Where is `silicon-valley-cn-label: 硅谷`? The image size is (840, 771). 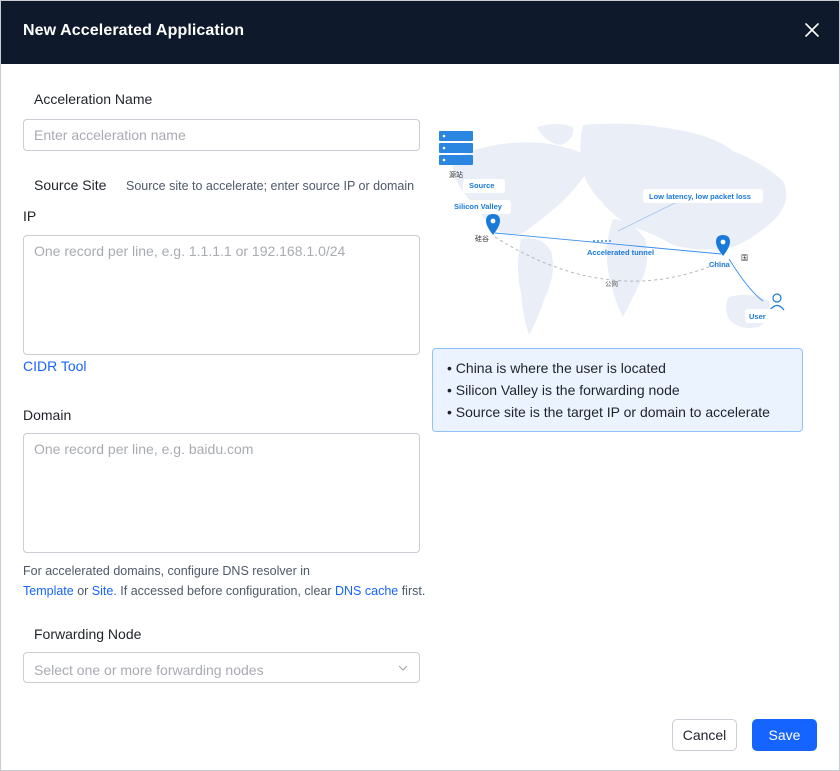
silicon-valley-cn-label: 硅谷 is located at coordinates (482, 238).